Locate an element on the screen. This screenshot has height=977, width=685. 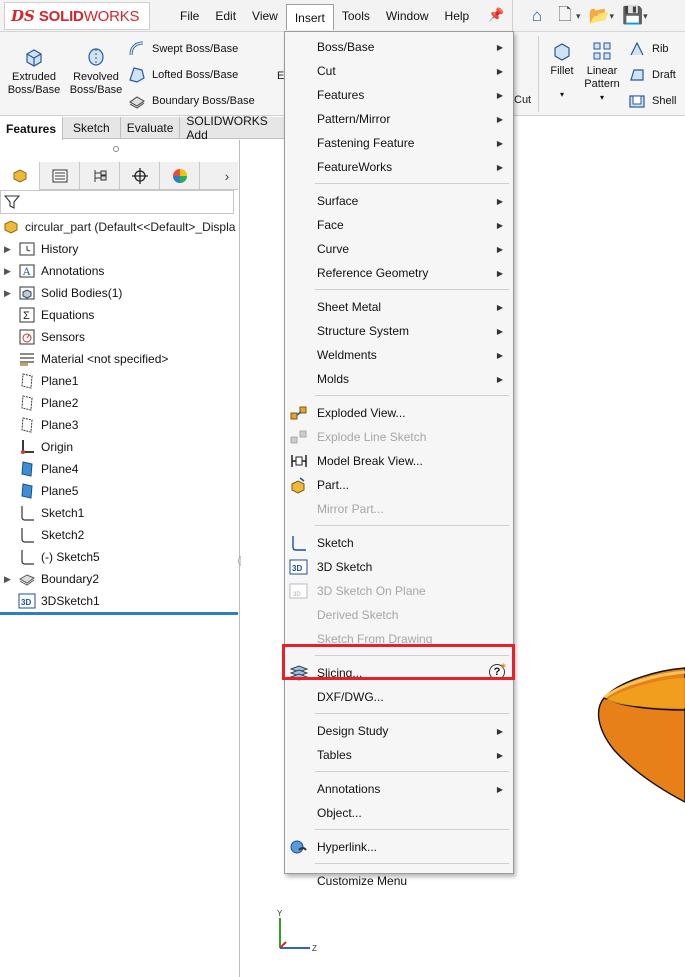
menu-insert: Insert is located at coordinates (309, 17).